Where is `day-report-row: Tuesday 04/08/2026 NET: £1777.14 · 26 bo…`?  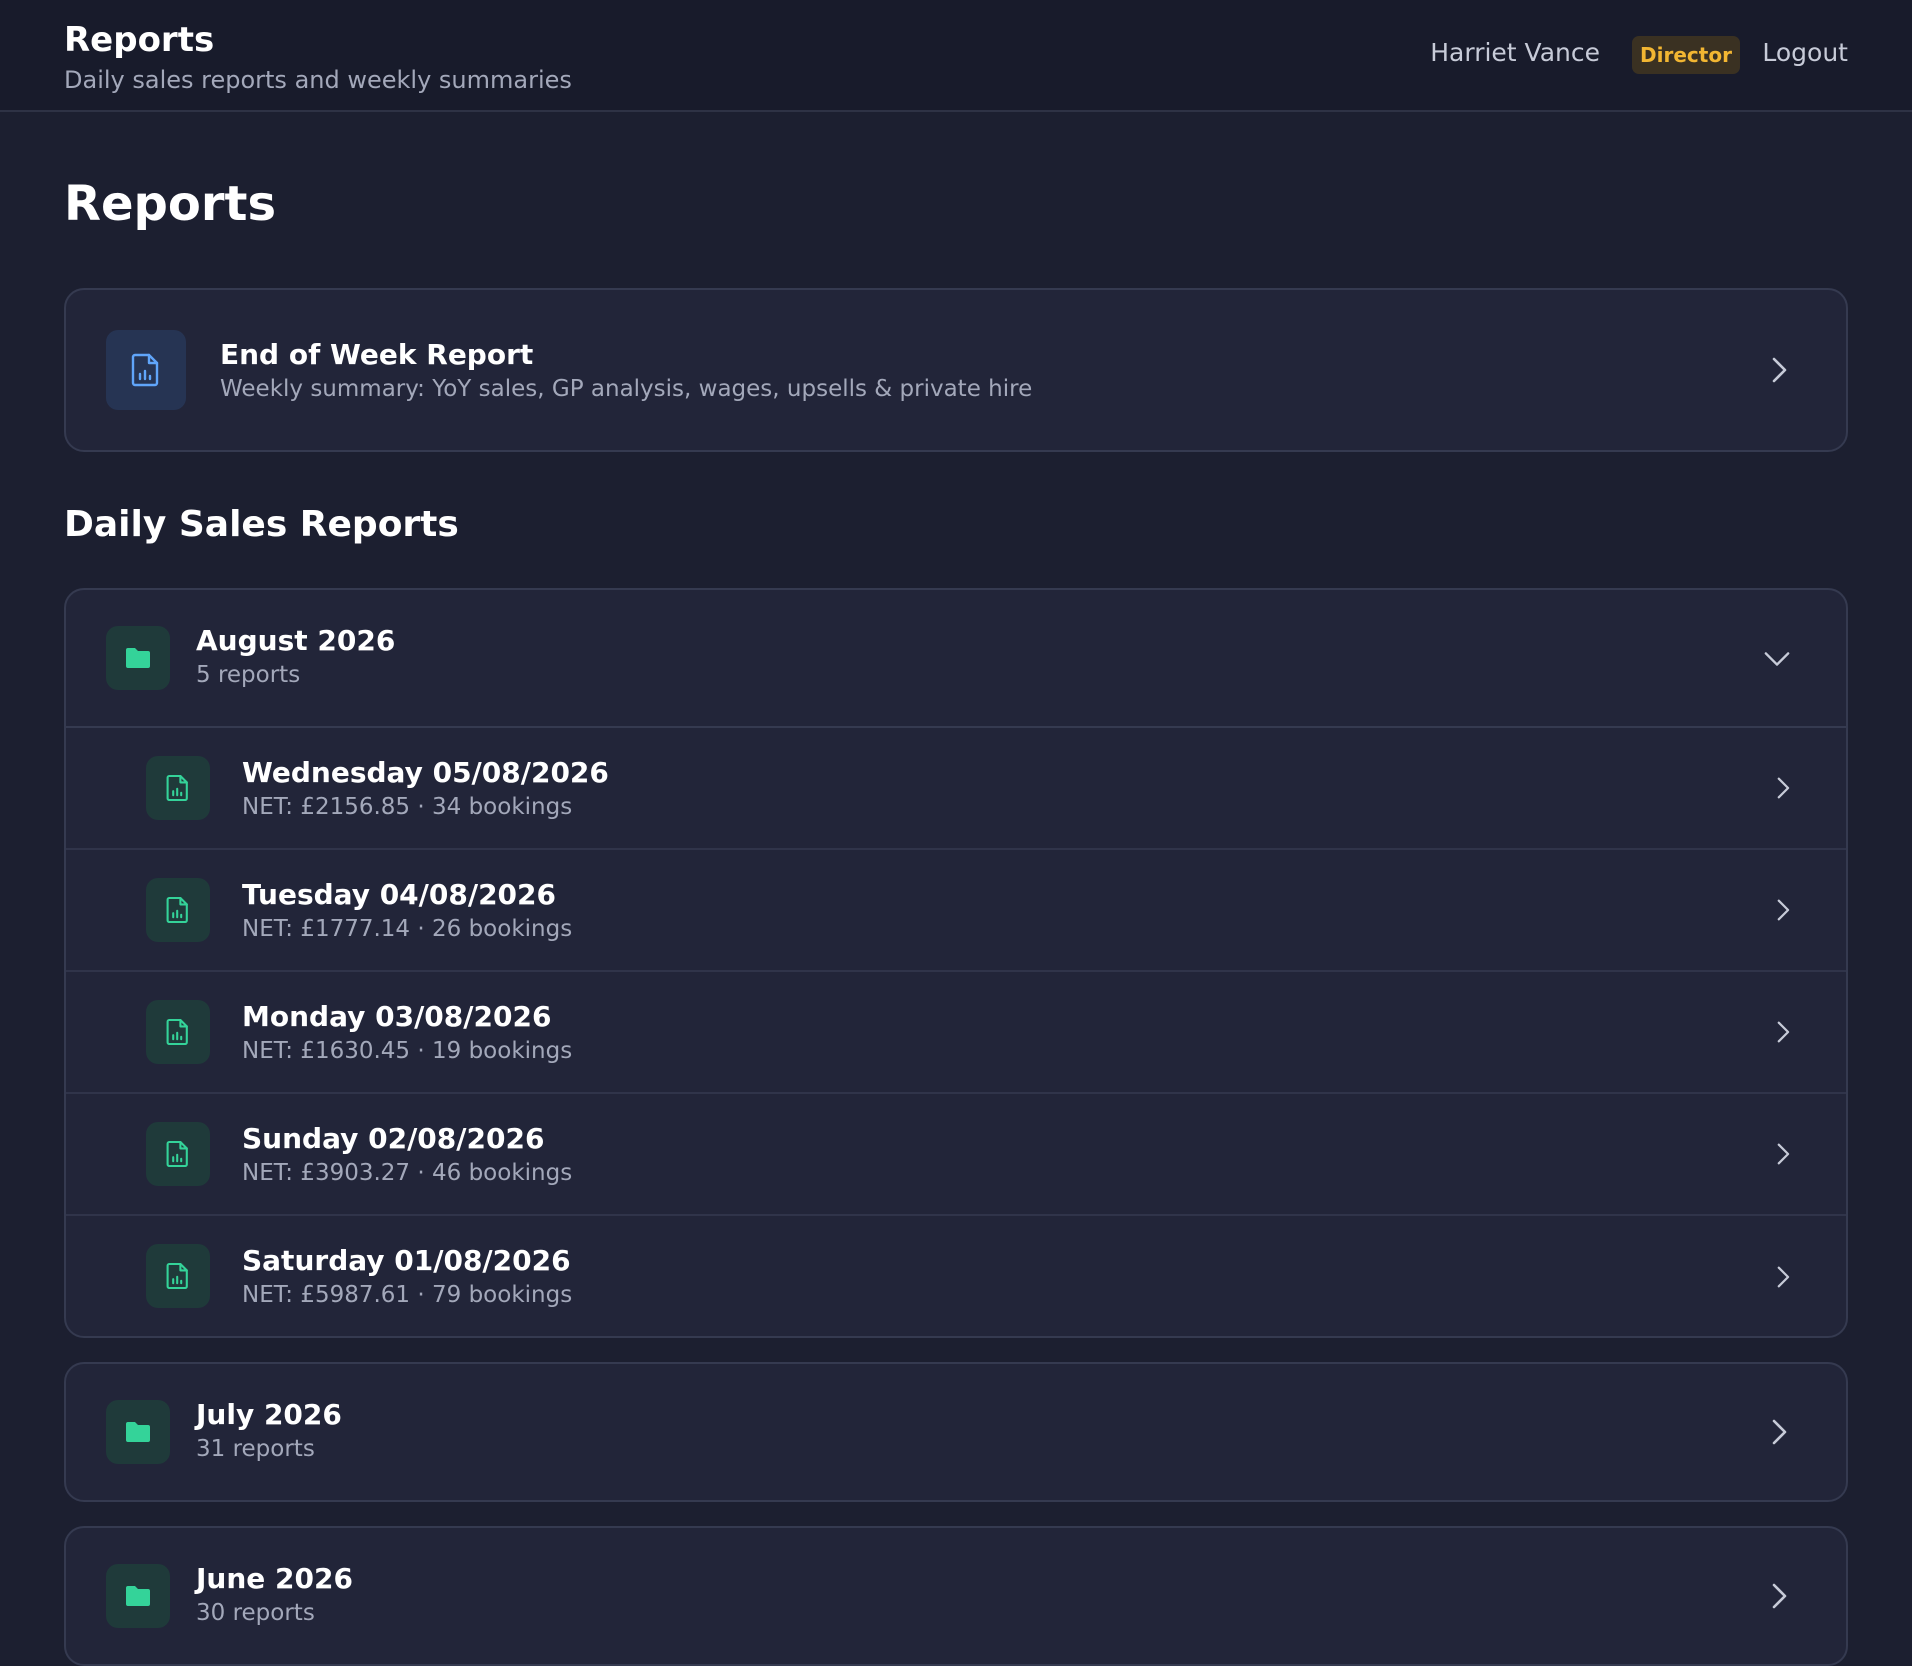 day-report-row: Tuesday 04/08/2026 NET: £1777.14 · 26 bo… is located at coordinates (956, 911).